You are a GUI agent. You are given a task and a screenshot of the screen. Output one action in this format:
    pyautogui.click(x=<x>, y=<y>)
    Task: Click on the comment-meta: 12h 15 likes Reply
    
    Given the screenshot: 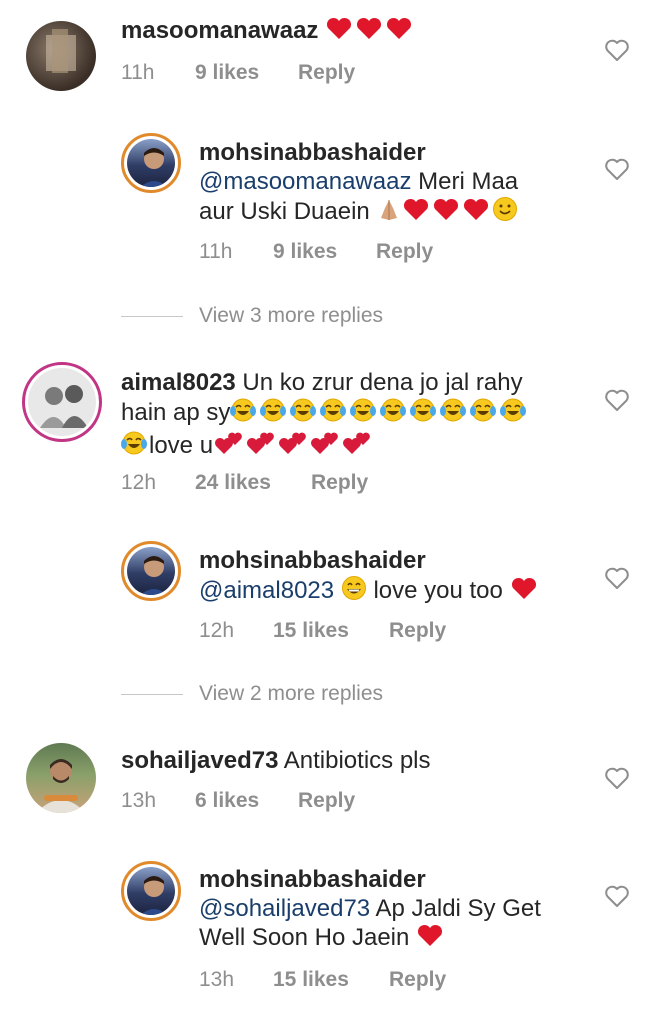 What is the action you would take?
    pyautogui.click(x=349, y=632)
    